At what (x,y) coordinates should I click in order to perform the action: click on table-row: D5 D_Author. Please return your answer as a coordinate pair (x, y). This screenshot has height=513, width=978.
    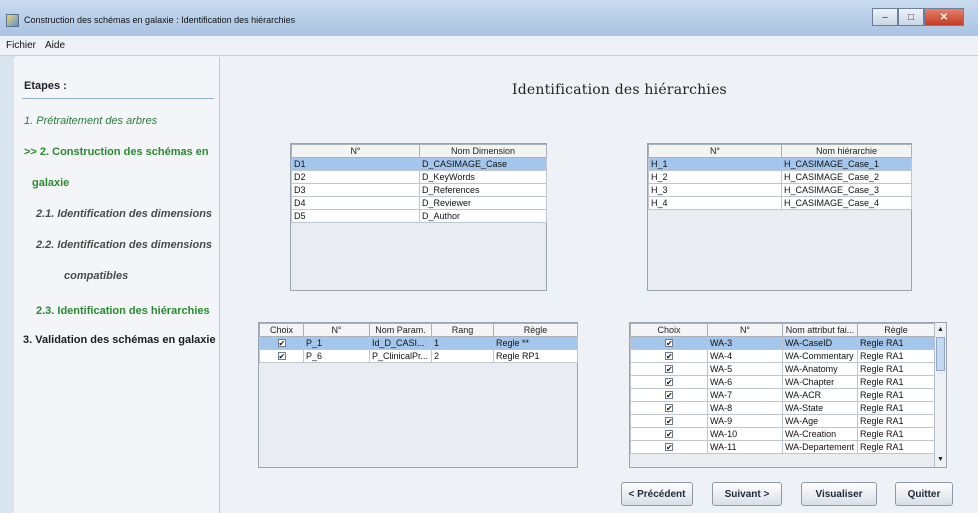
    Looking at the image, I should click on (419, 216).